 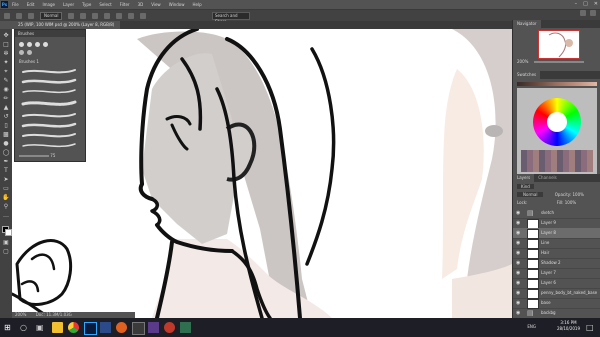 I want to click on navigator-zoom-slider, so click(x=558, y=62).